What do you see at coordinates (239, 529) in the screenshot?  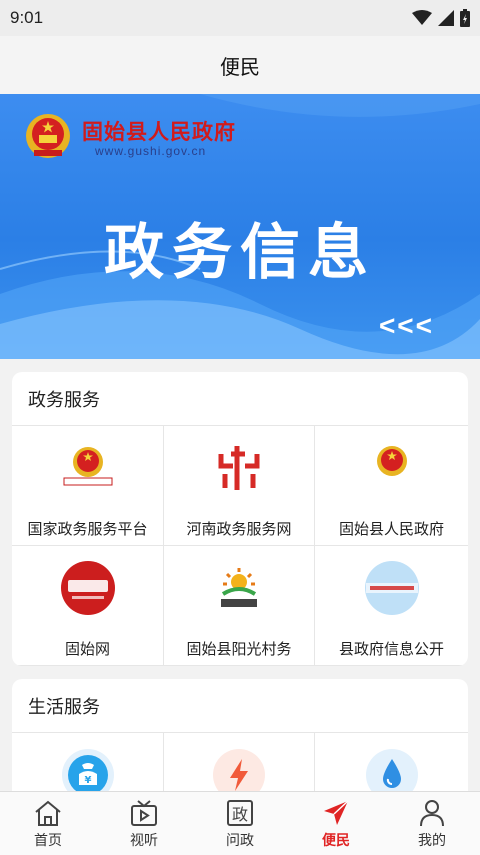 I see `service-label: 河南政务服务网` at bounding box center [239, 529].